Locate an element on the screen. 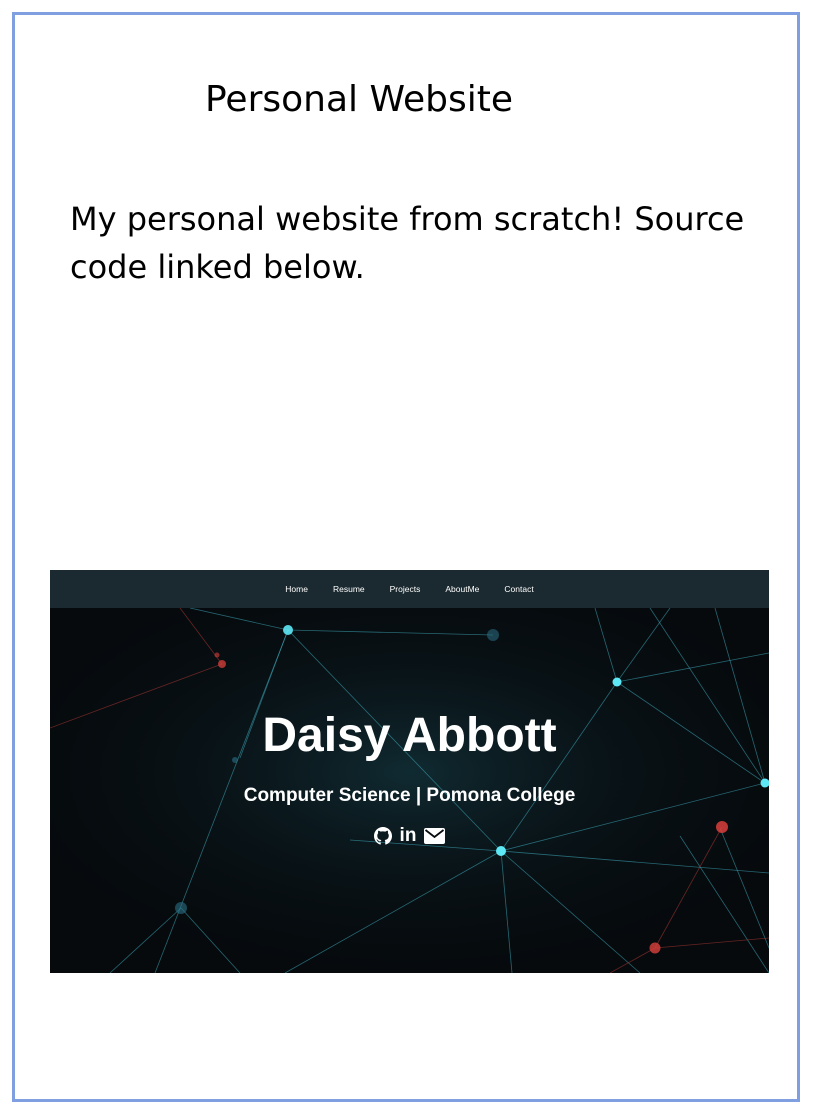  nav-projects: Projects is located at coordinates (405, 589).